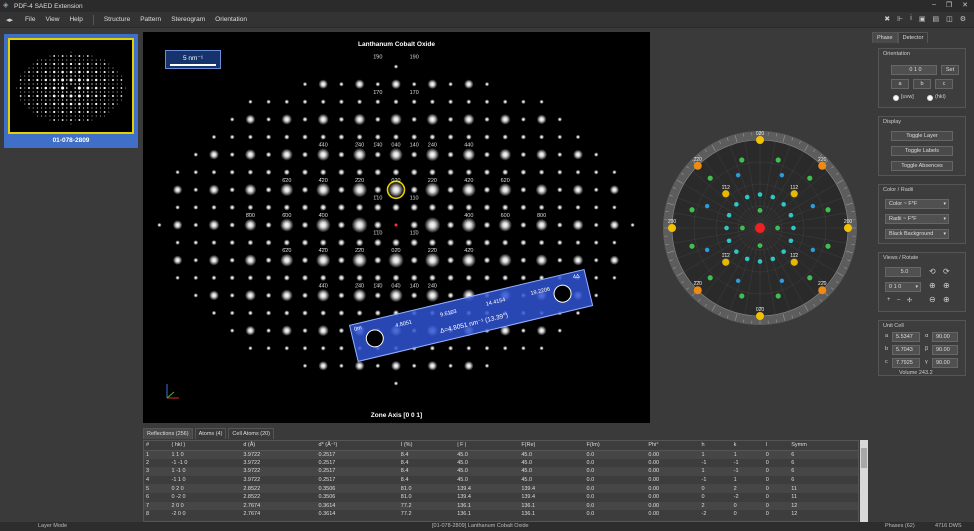 The height and width of the screenshot is (531, 974). What do you see at coordinates (906, 363) in the screenshot?
I see `cell-c-input: 7.7925` at bounding box center [906, 363].